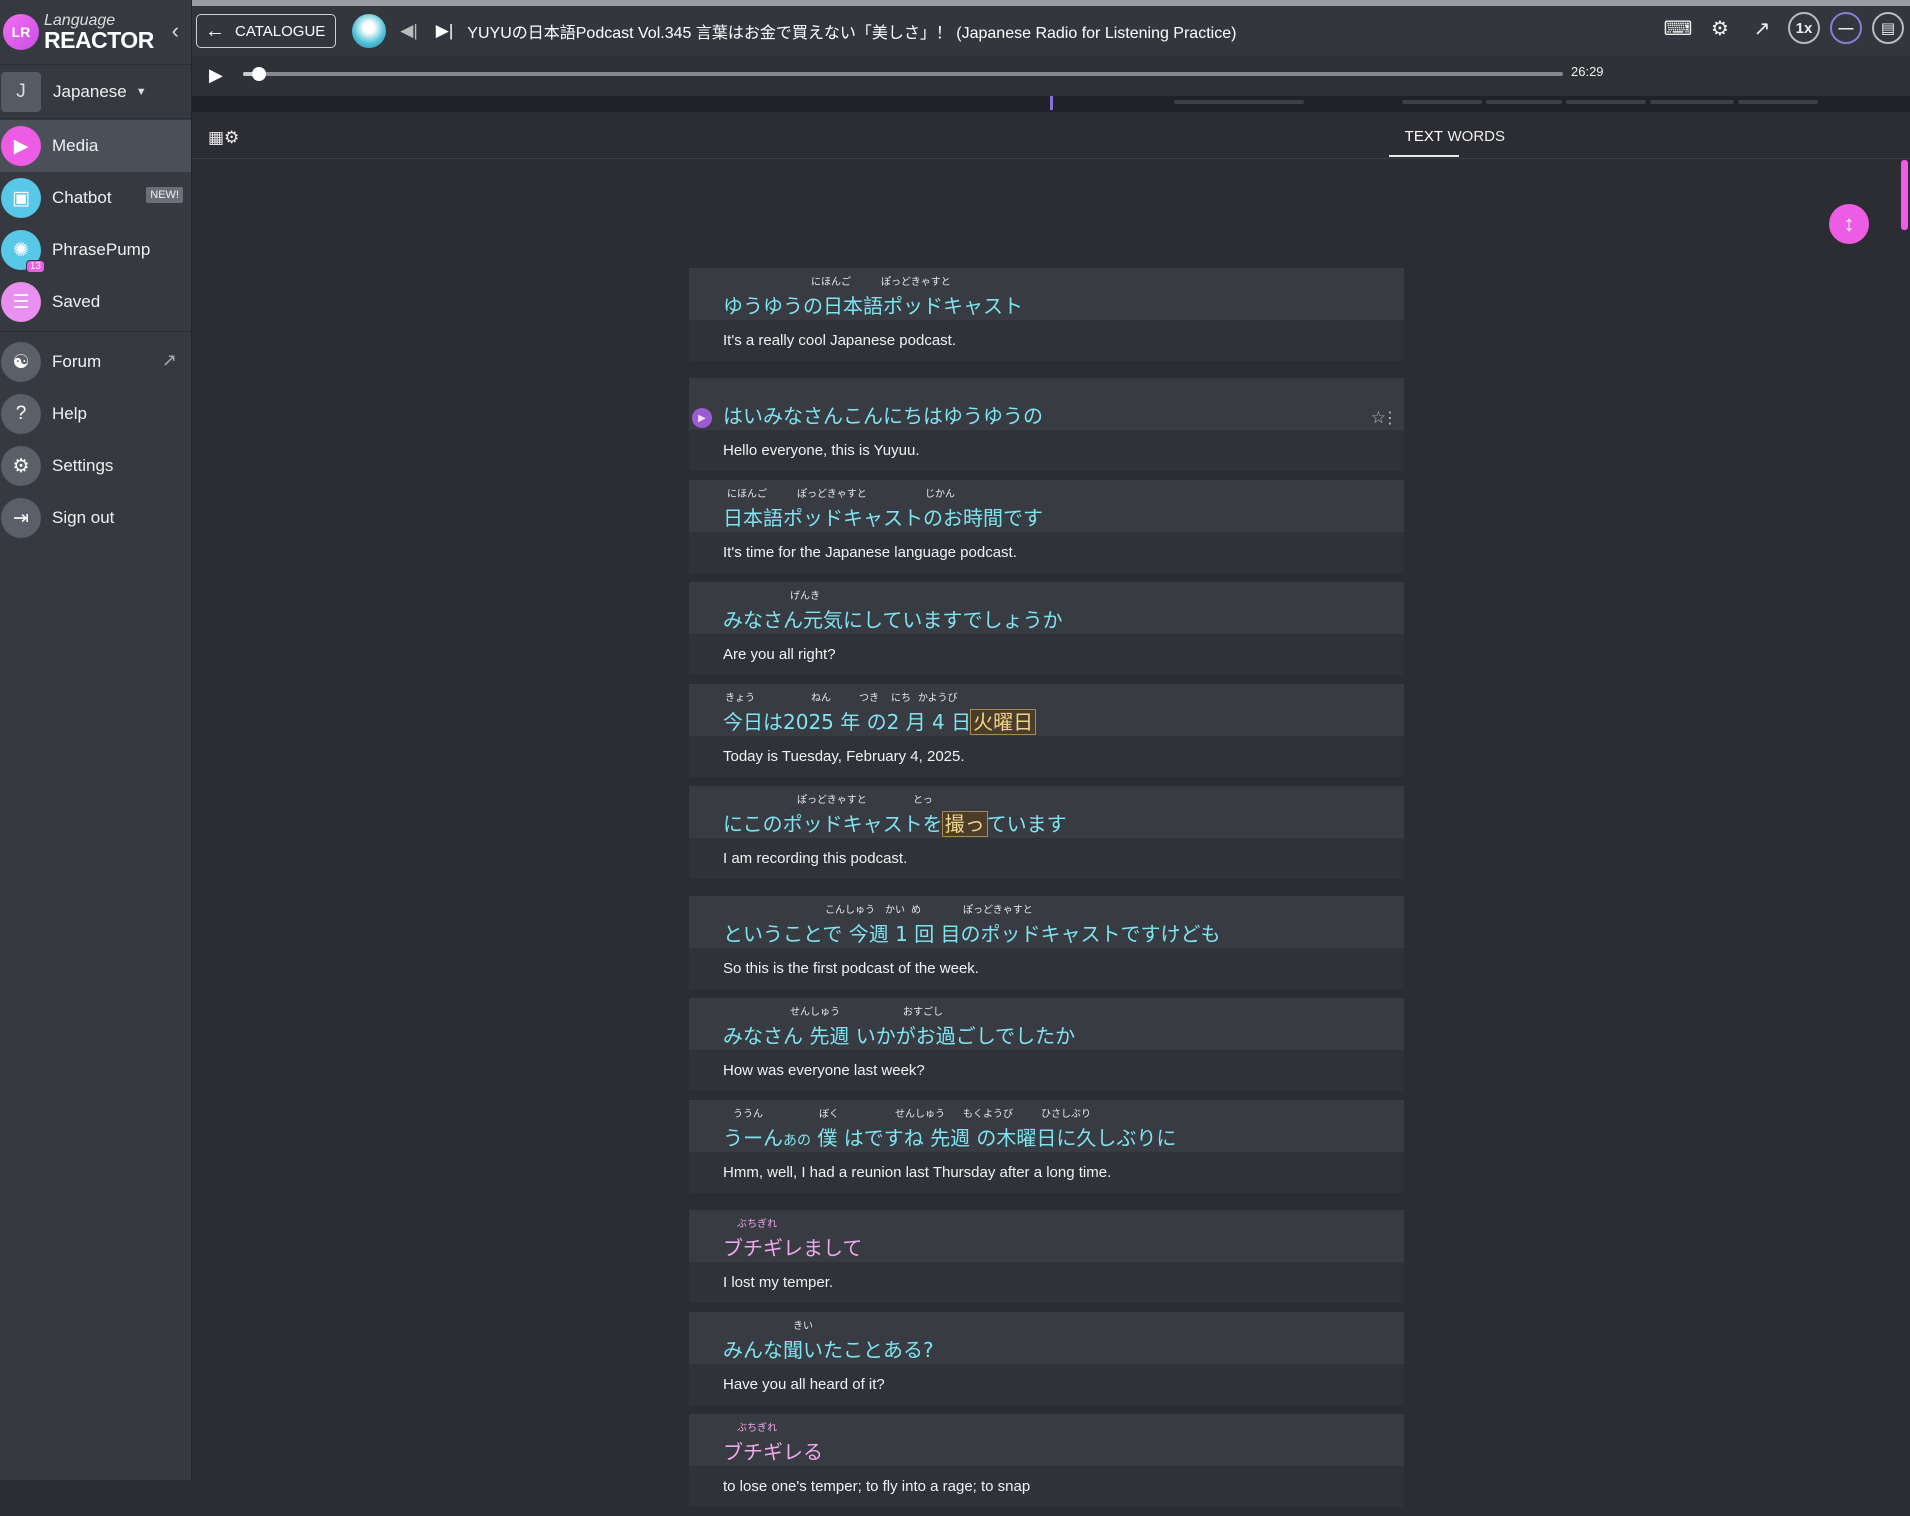 The image size is (1910, 1516). What do you see at coordinates (409, 31) in the screenshot?
I see `previous-icon: ◀|` at bounding box center [409, 31].